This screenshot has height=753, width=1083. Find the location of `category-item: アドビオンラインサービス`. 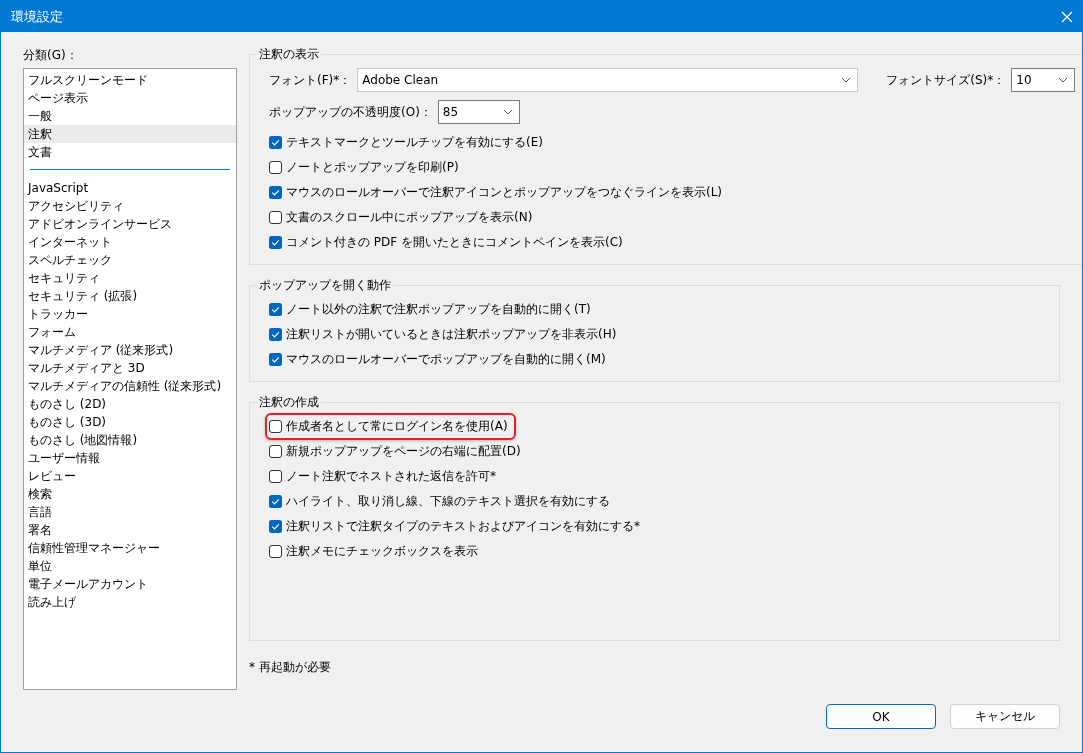

category-item: アドビオンラインサービス is located at coordinates (130, 224).